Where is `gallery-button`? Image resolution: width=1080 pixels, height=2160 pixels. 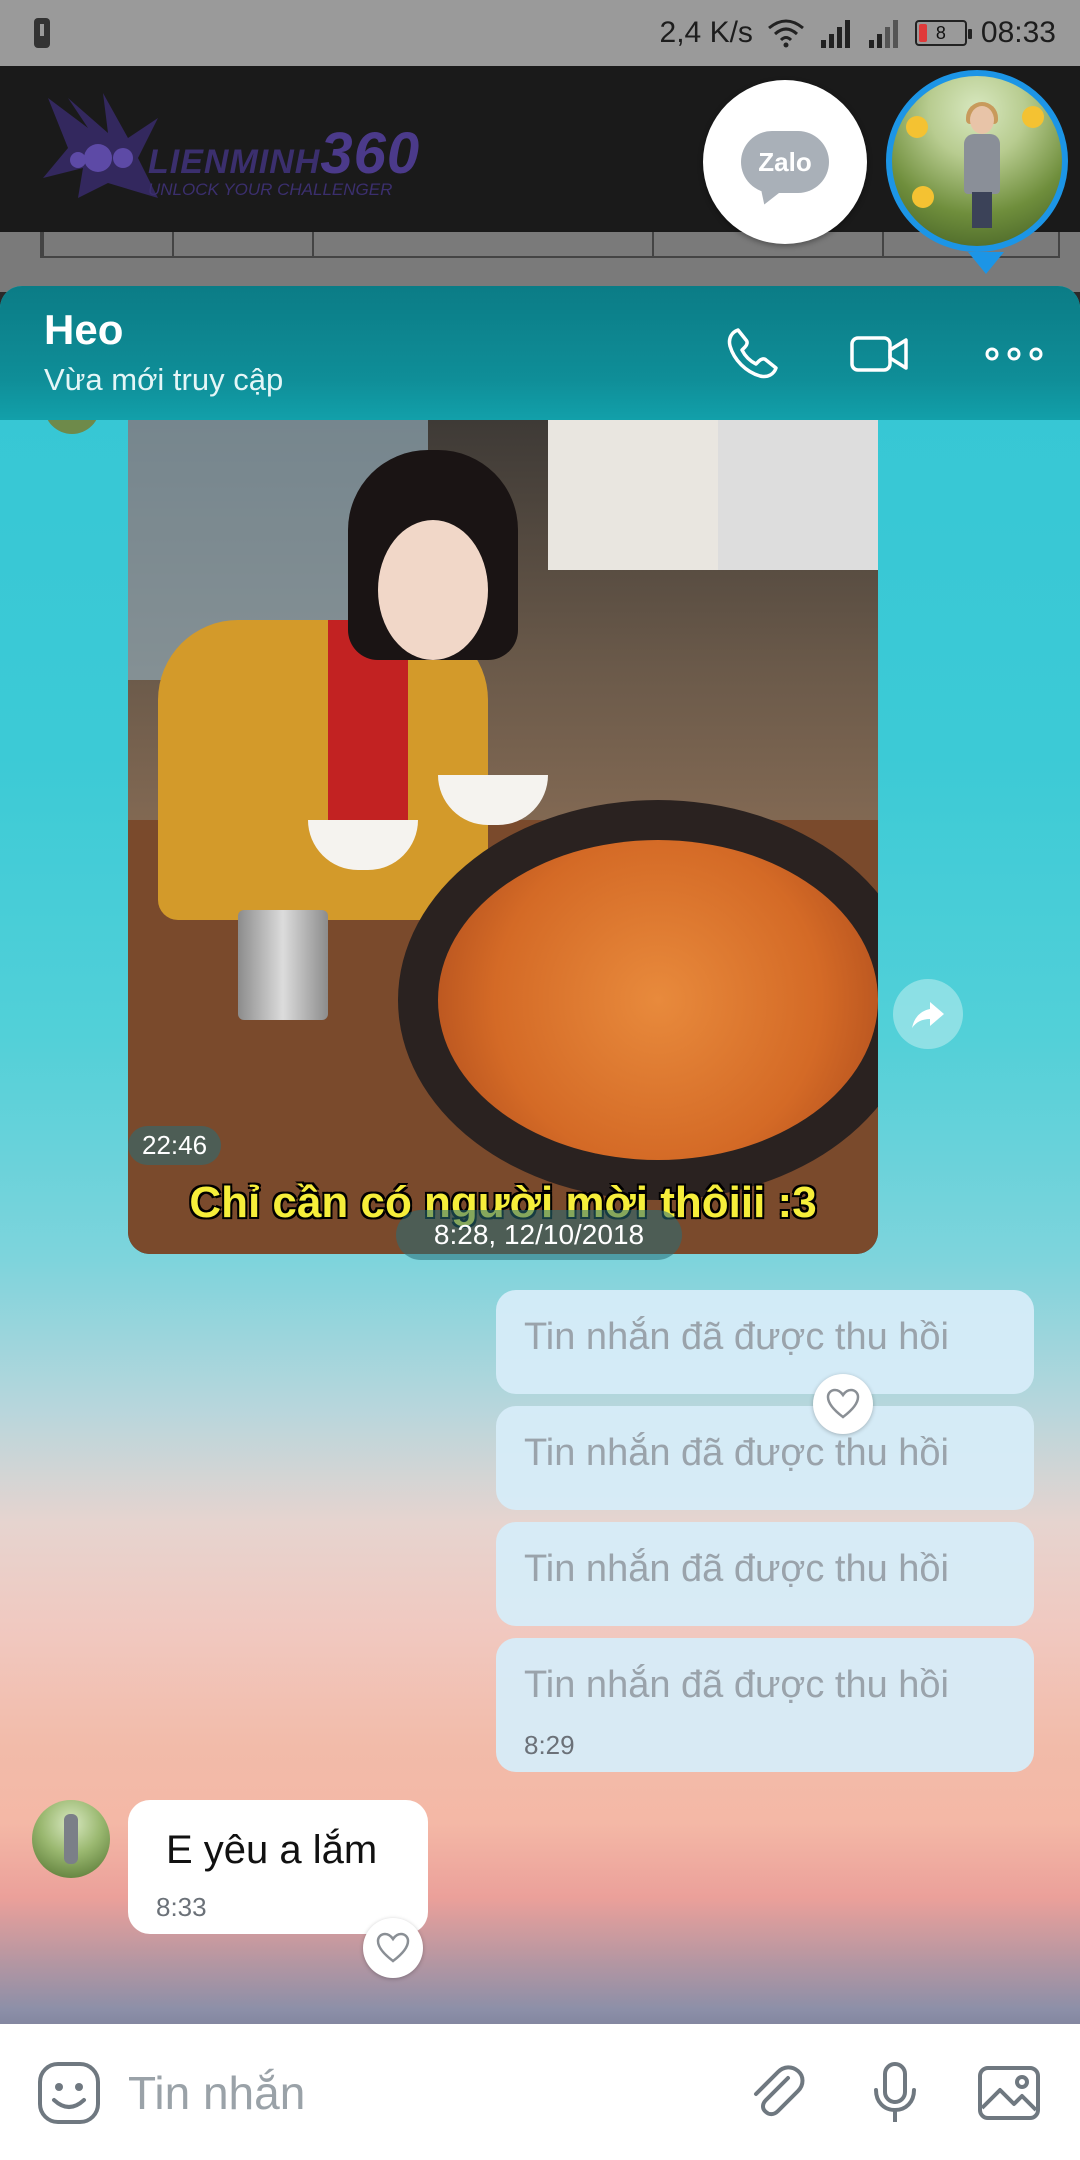 gallery-button is located at coordinates (1009, 2093).